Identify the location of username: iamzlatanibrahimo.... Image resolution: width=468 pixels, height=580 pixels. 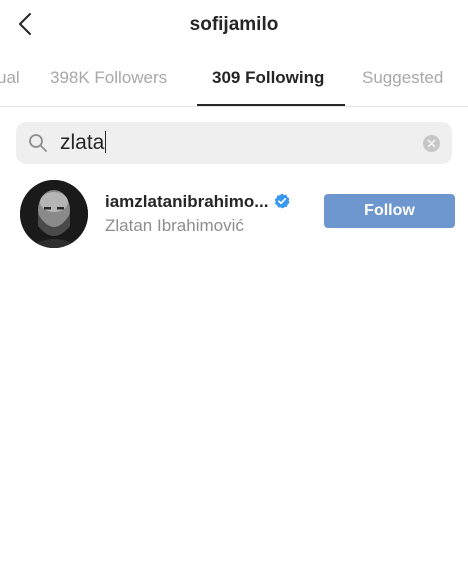
(186, 201).